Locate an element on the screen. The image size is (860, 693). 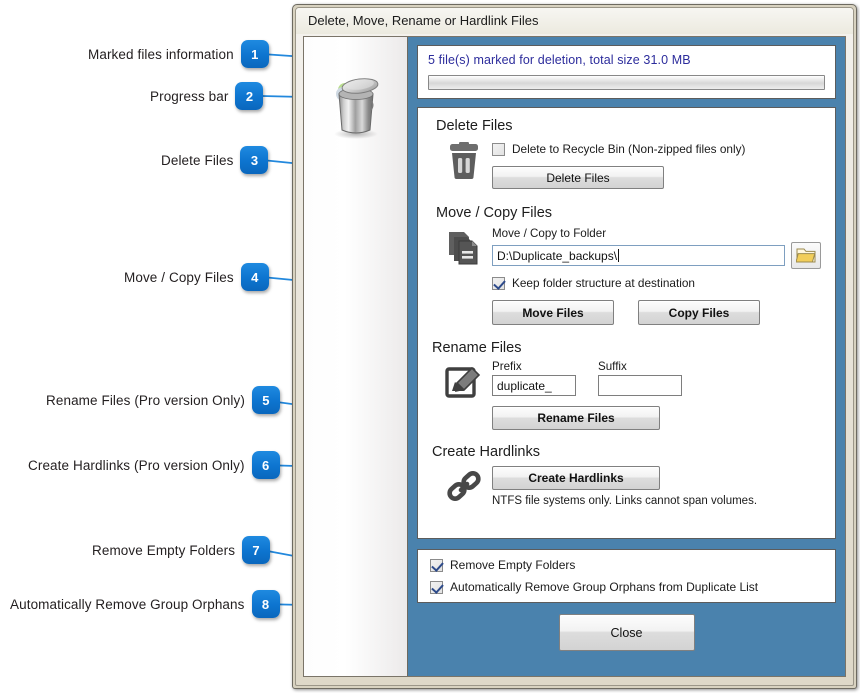
rename-files-body: Prefix duplicate_ Suffix Rename Files is located at coordinates (656, 395).